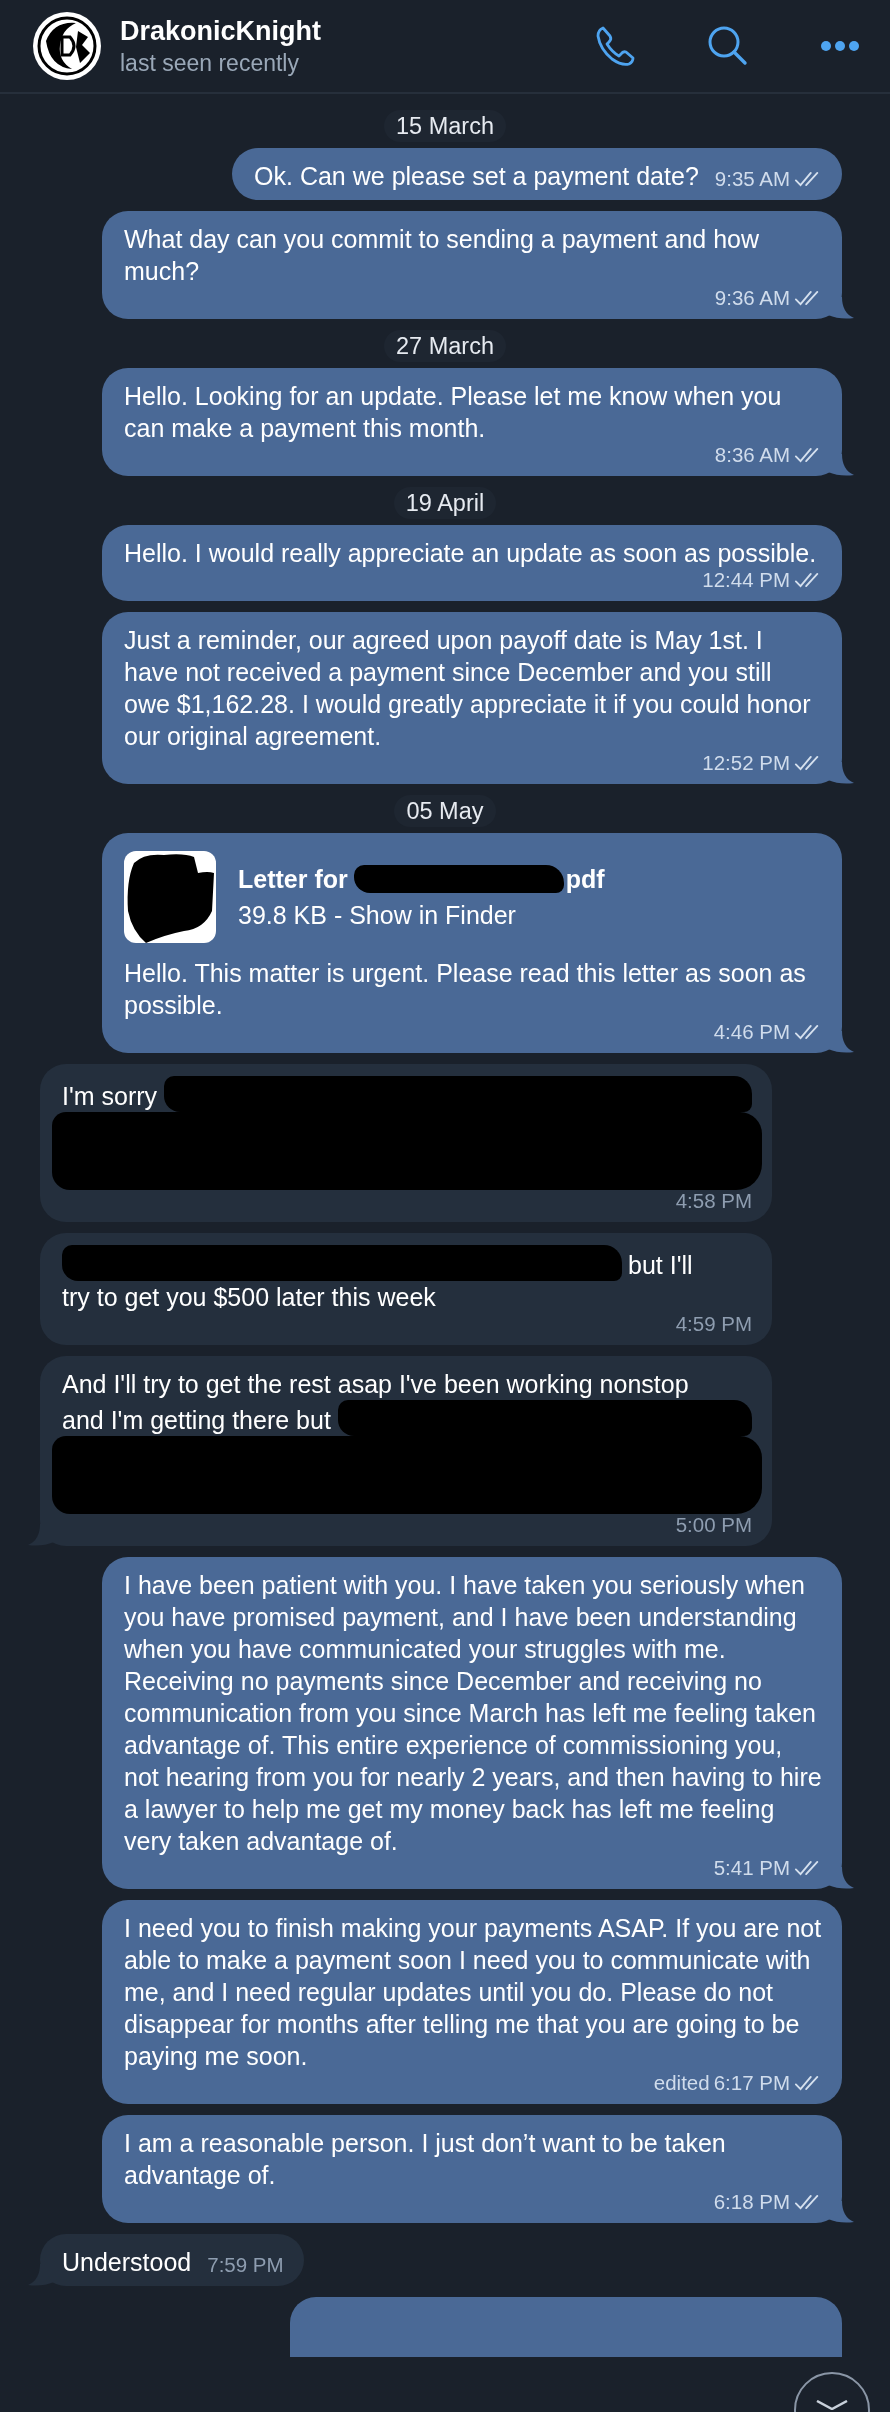  What do you see at coordinates (840, 46) in the screenshot?
I see `more-icon` at bounding box center [840, 46].